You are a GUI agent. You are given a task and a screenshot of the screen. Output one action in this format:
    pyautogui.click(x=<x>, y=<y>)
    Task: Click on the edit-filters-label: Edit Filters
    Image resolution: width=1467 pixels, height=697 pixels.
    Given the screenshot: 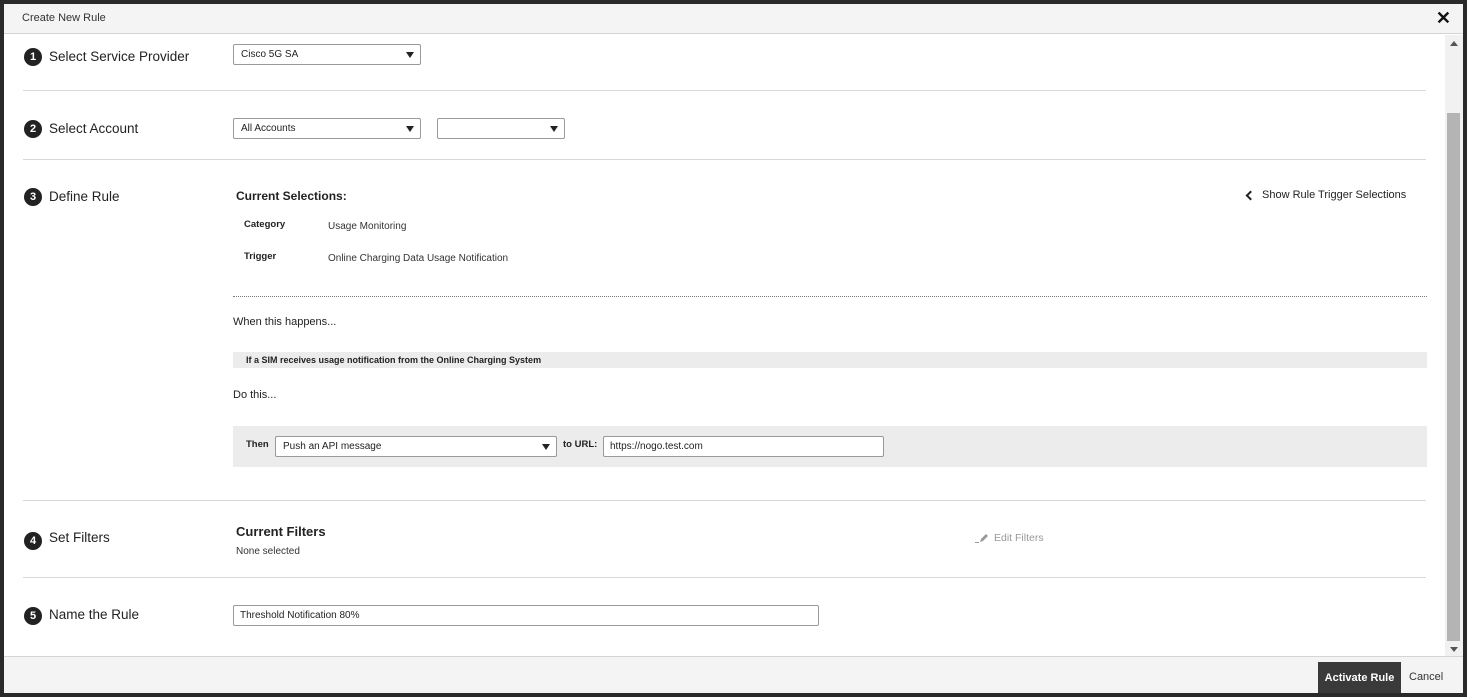 What is the action you would take?
    pyautogui.click(x=1019, y=538)
    